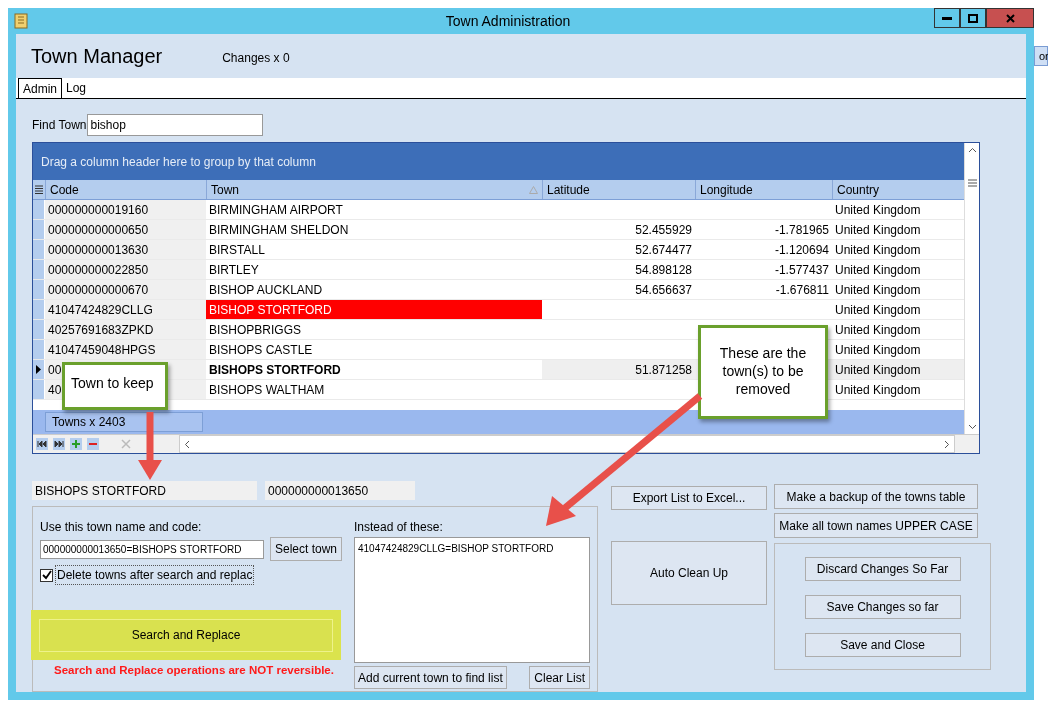 This screenshot has height=709, width=1048. Describe the element at coordinates (663, 270) in the screenshot. I see `table-cell-text: 54.898128` at that location.